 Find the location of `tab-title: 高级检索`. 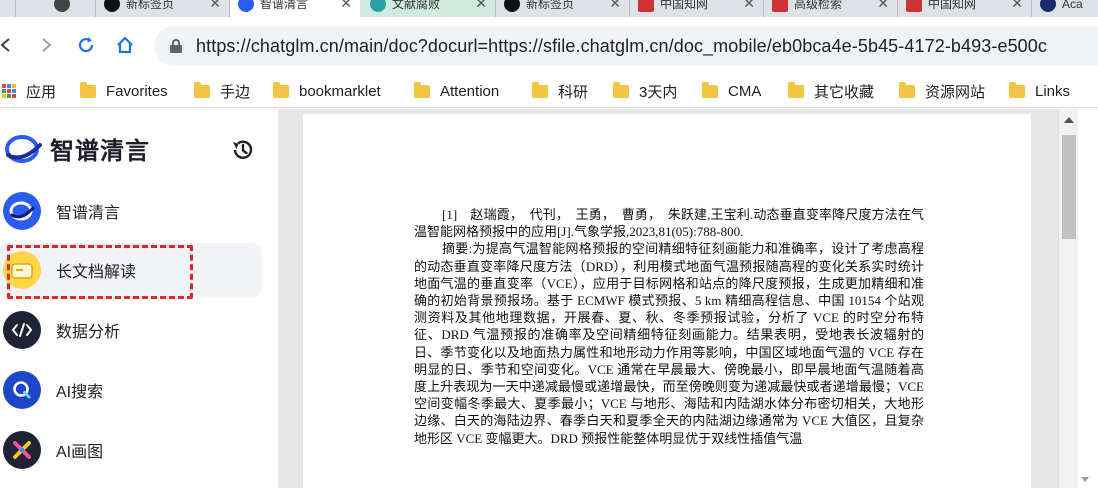

tab-title: 高级检索 is located at coordinates (818, 5).